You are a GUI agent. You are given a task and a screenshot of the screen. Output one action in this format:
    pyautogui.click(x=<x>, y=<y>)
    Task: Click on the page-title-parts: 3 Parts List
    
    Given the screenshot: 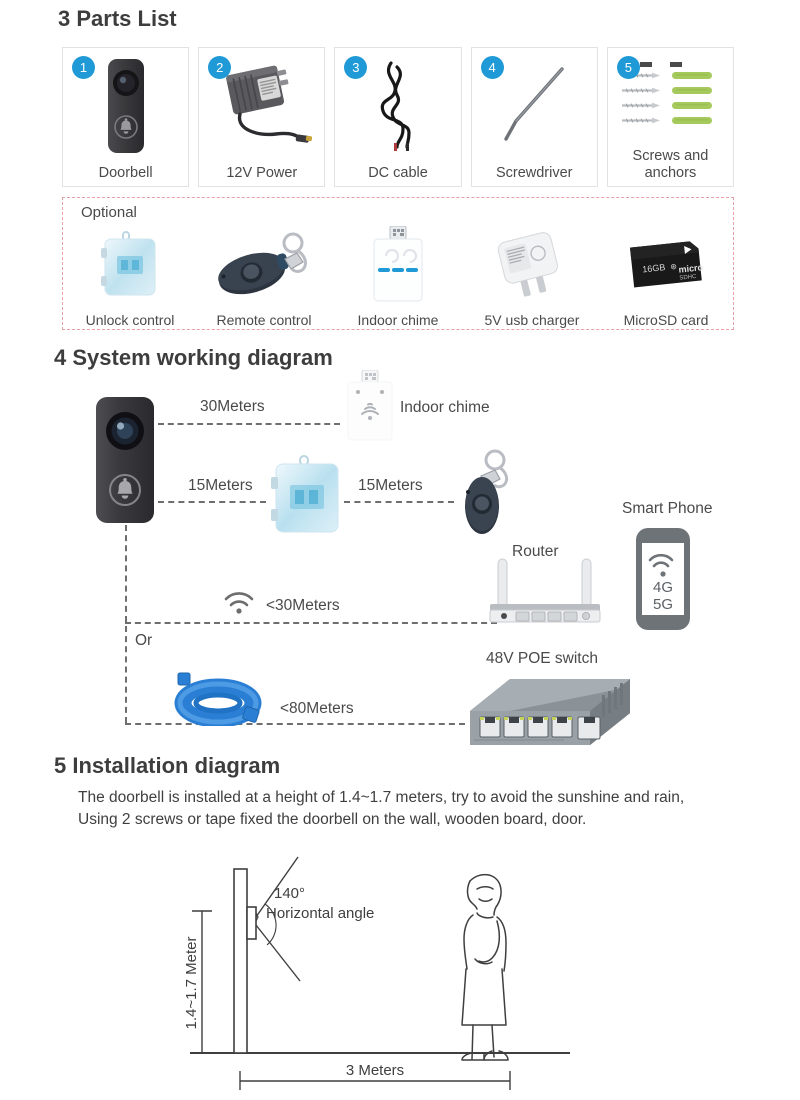 What is the action you would take?
    pyautogui.click(x=117, y=19)
    